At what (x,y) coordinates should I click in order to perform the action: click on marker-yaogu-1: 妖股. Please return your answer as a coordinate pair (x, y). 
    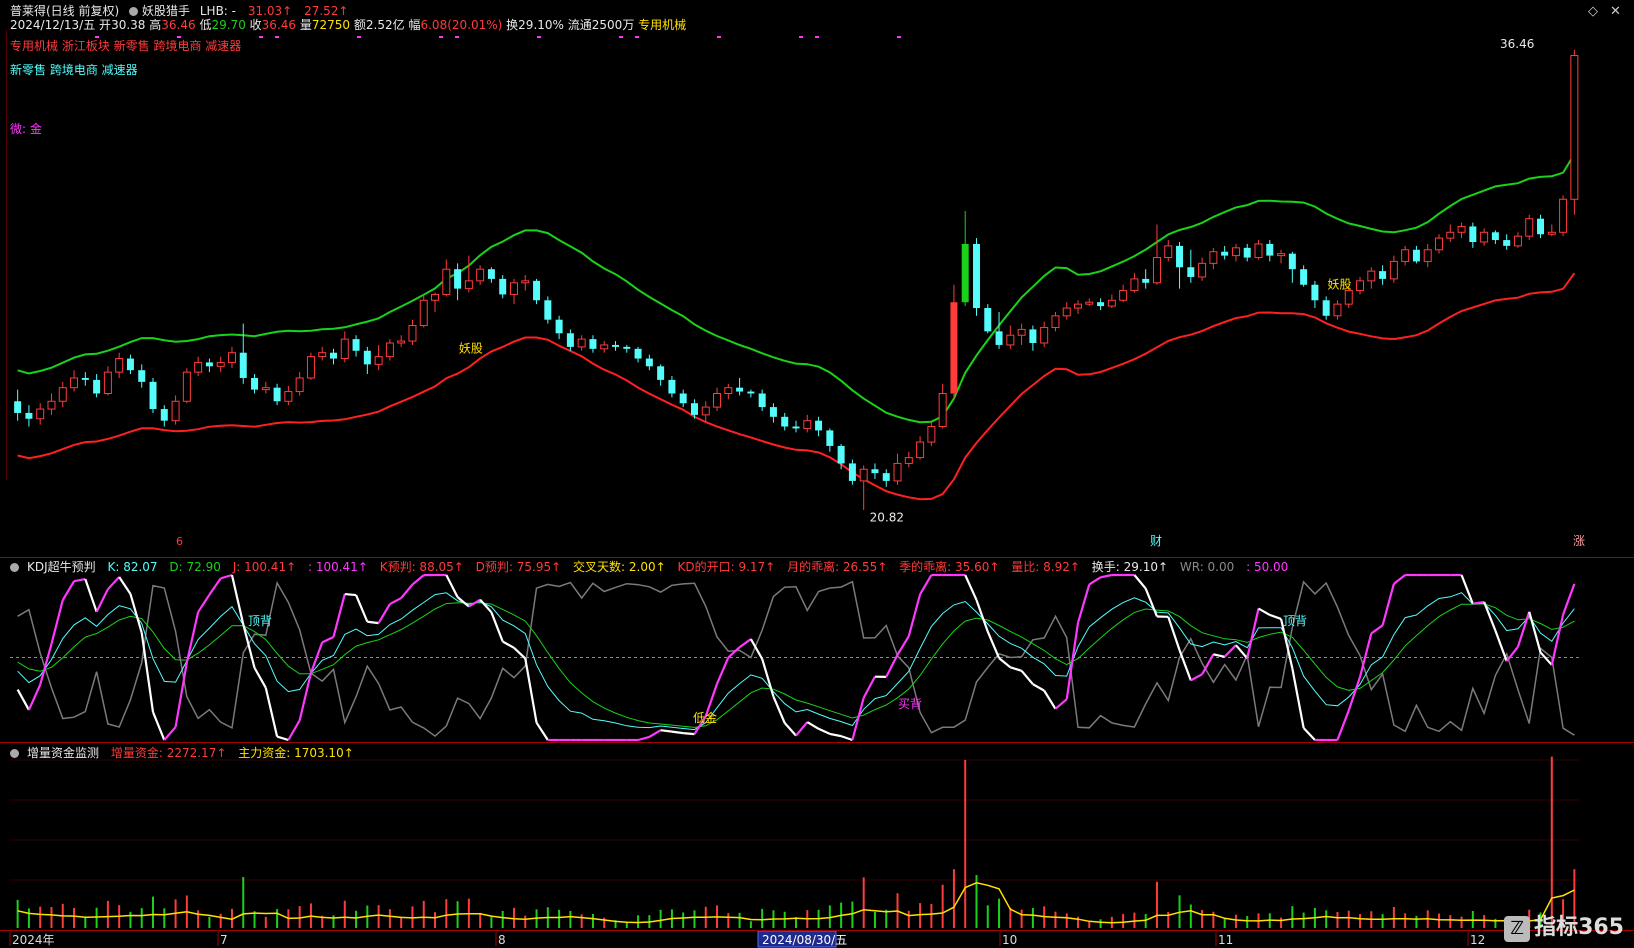
    Looking at the image, I should click on (471, 349).